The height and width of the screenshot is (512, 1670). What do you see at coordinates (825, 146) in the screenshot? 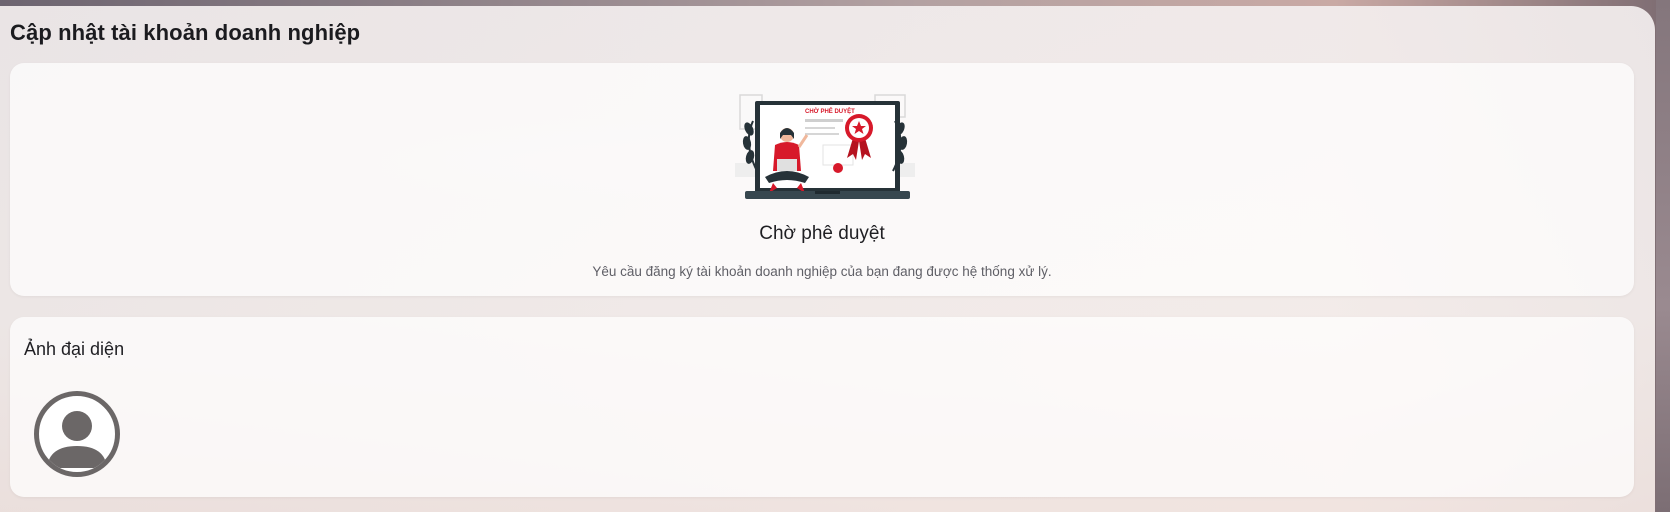
I see `pending-approval-illustration: CHỜ PHÊ DUYỆT` at bounding box center [825, 146].